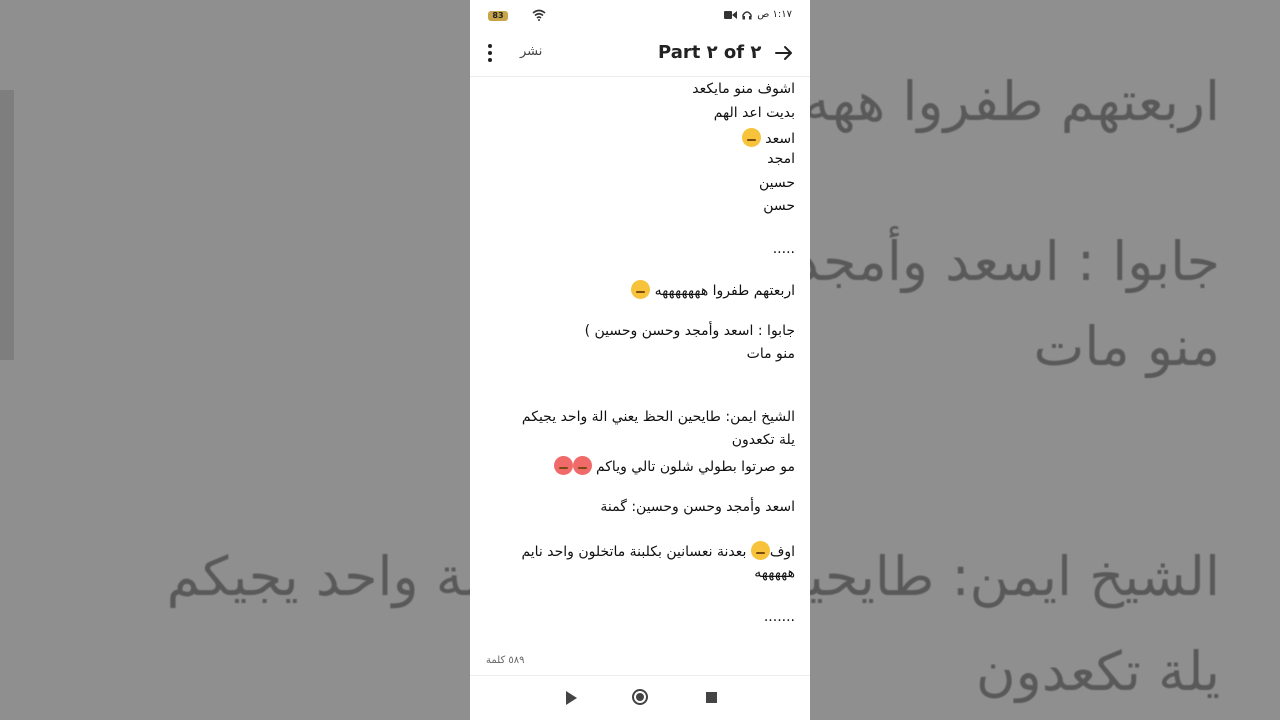 The image size is (1280, 720). I want to click on story-line: حسين, so click(776, 183).